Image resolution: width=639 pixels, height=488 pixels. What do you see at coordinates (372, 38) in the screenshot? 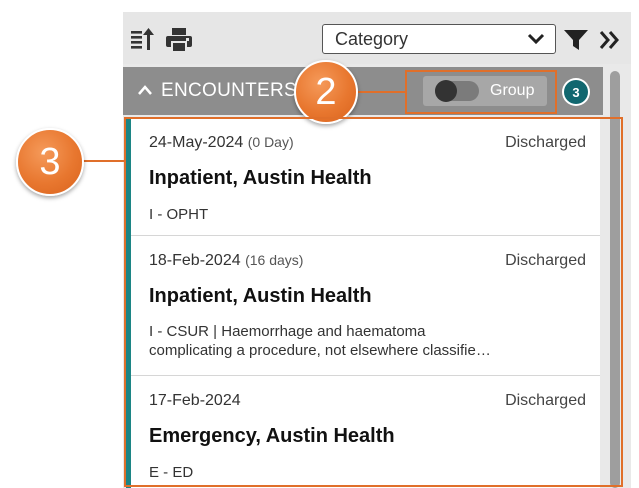
I see `category-select-value: Category` at bounding box center [372, 38].